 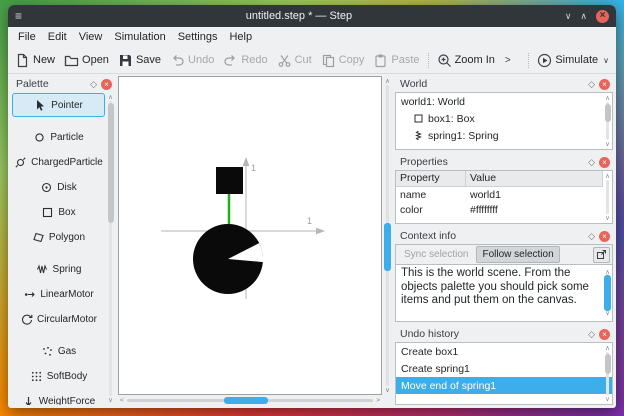 I want to click on disk1-object, so click(x=228, y=259).